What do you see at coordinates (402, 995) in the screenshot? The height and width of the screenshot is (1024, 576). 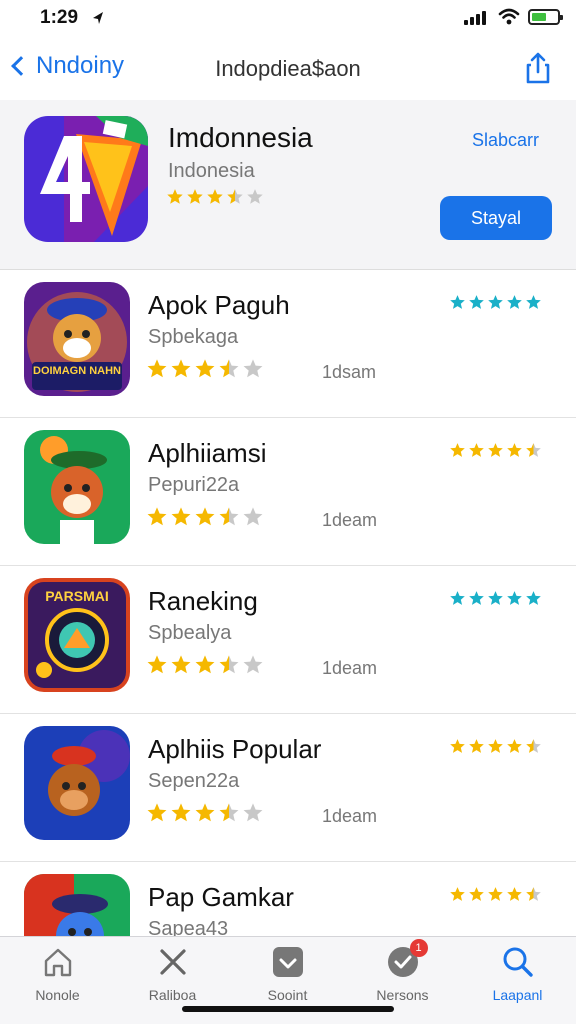 I see `tab-label: Nersons` at bounding box center [402, 995].